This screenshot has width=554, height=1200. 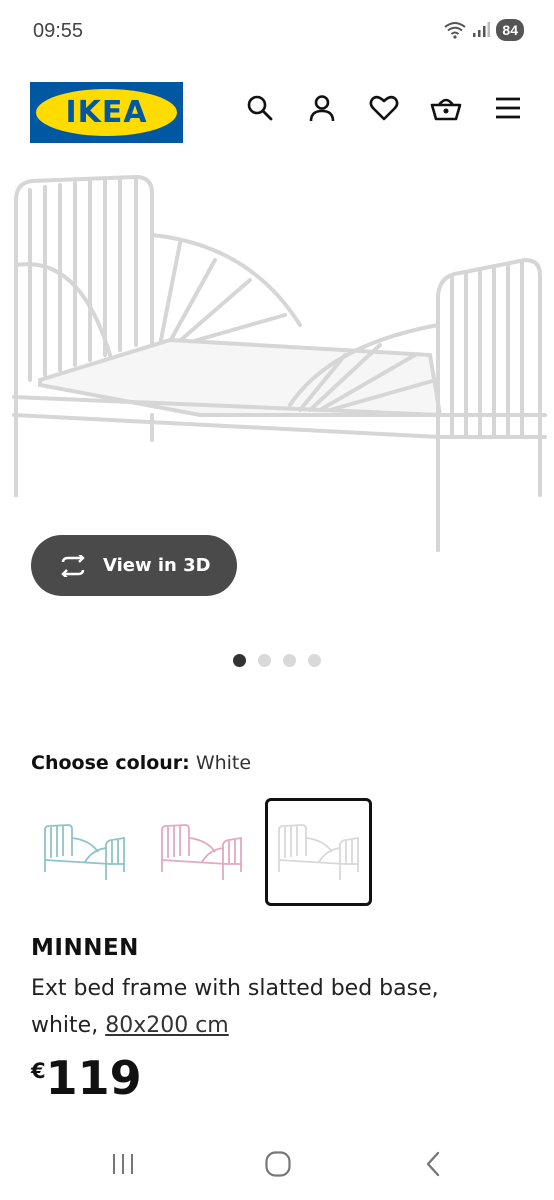 What do you see at coordinates (58, 31) in the screenshot?
I see `status-time: 09:55` at bounding box center [58, 31].